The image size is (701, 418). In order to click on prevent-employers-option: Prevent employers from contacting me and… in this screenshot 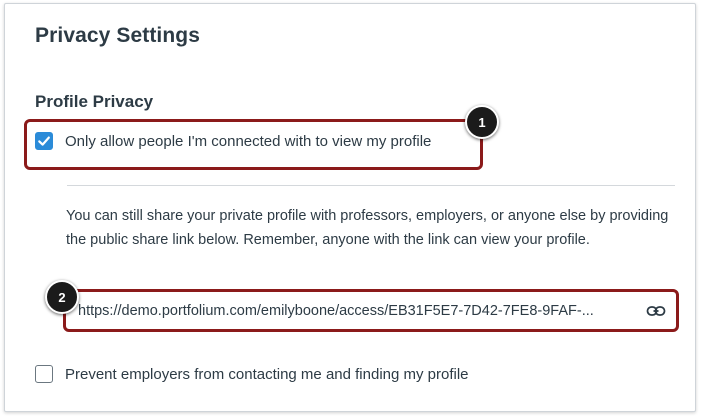, I will do `click(252, 374)`.